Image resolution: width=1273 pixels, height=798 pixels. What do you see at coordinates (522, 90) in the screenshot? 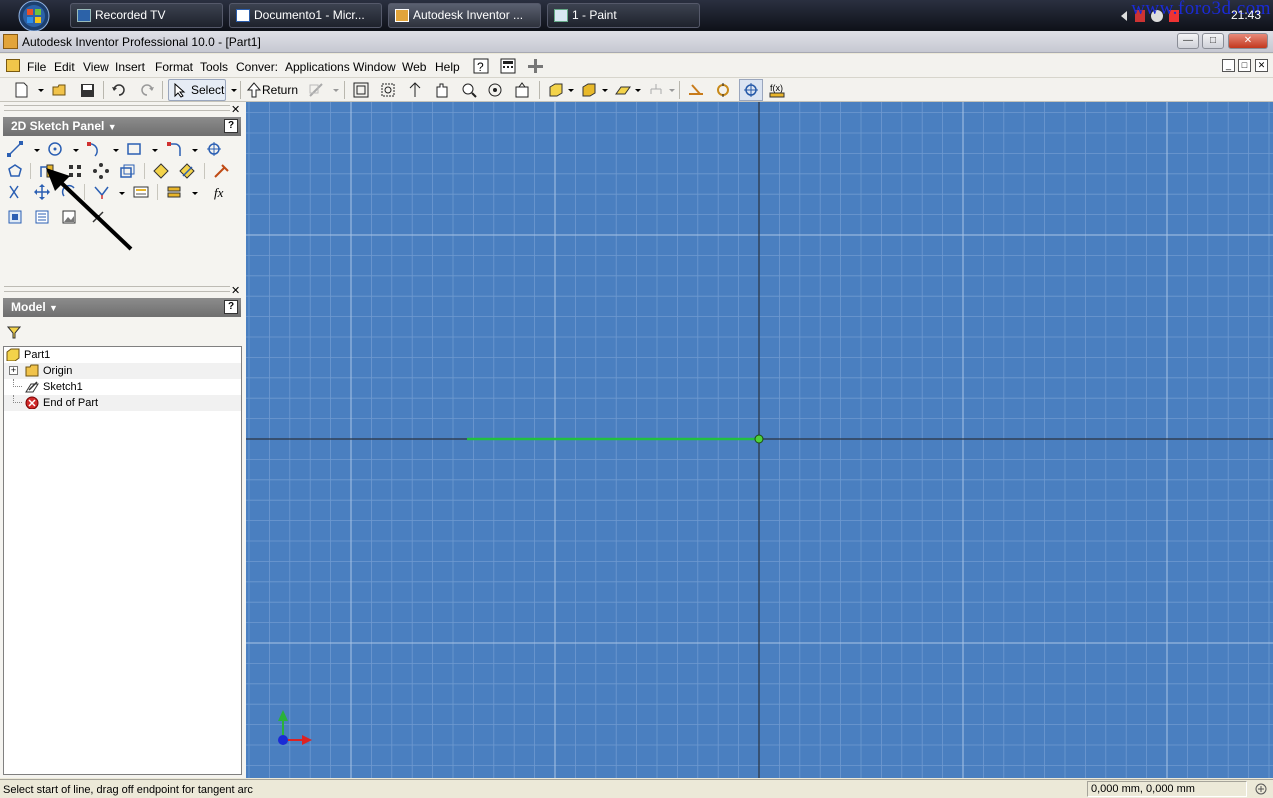
I see `look-at-icon` at bounding box center [522, 90].